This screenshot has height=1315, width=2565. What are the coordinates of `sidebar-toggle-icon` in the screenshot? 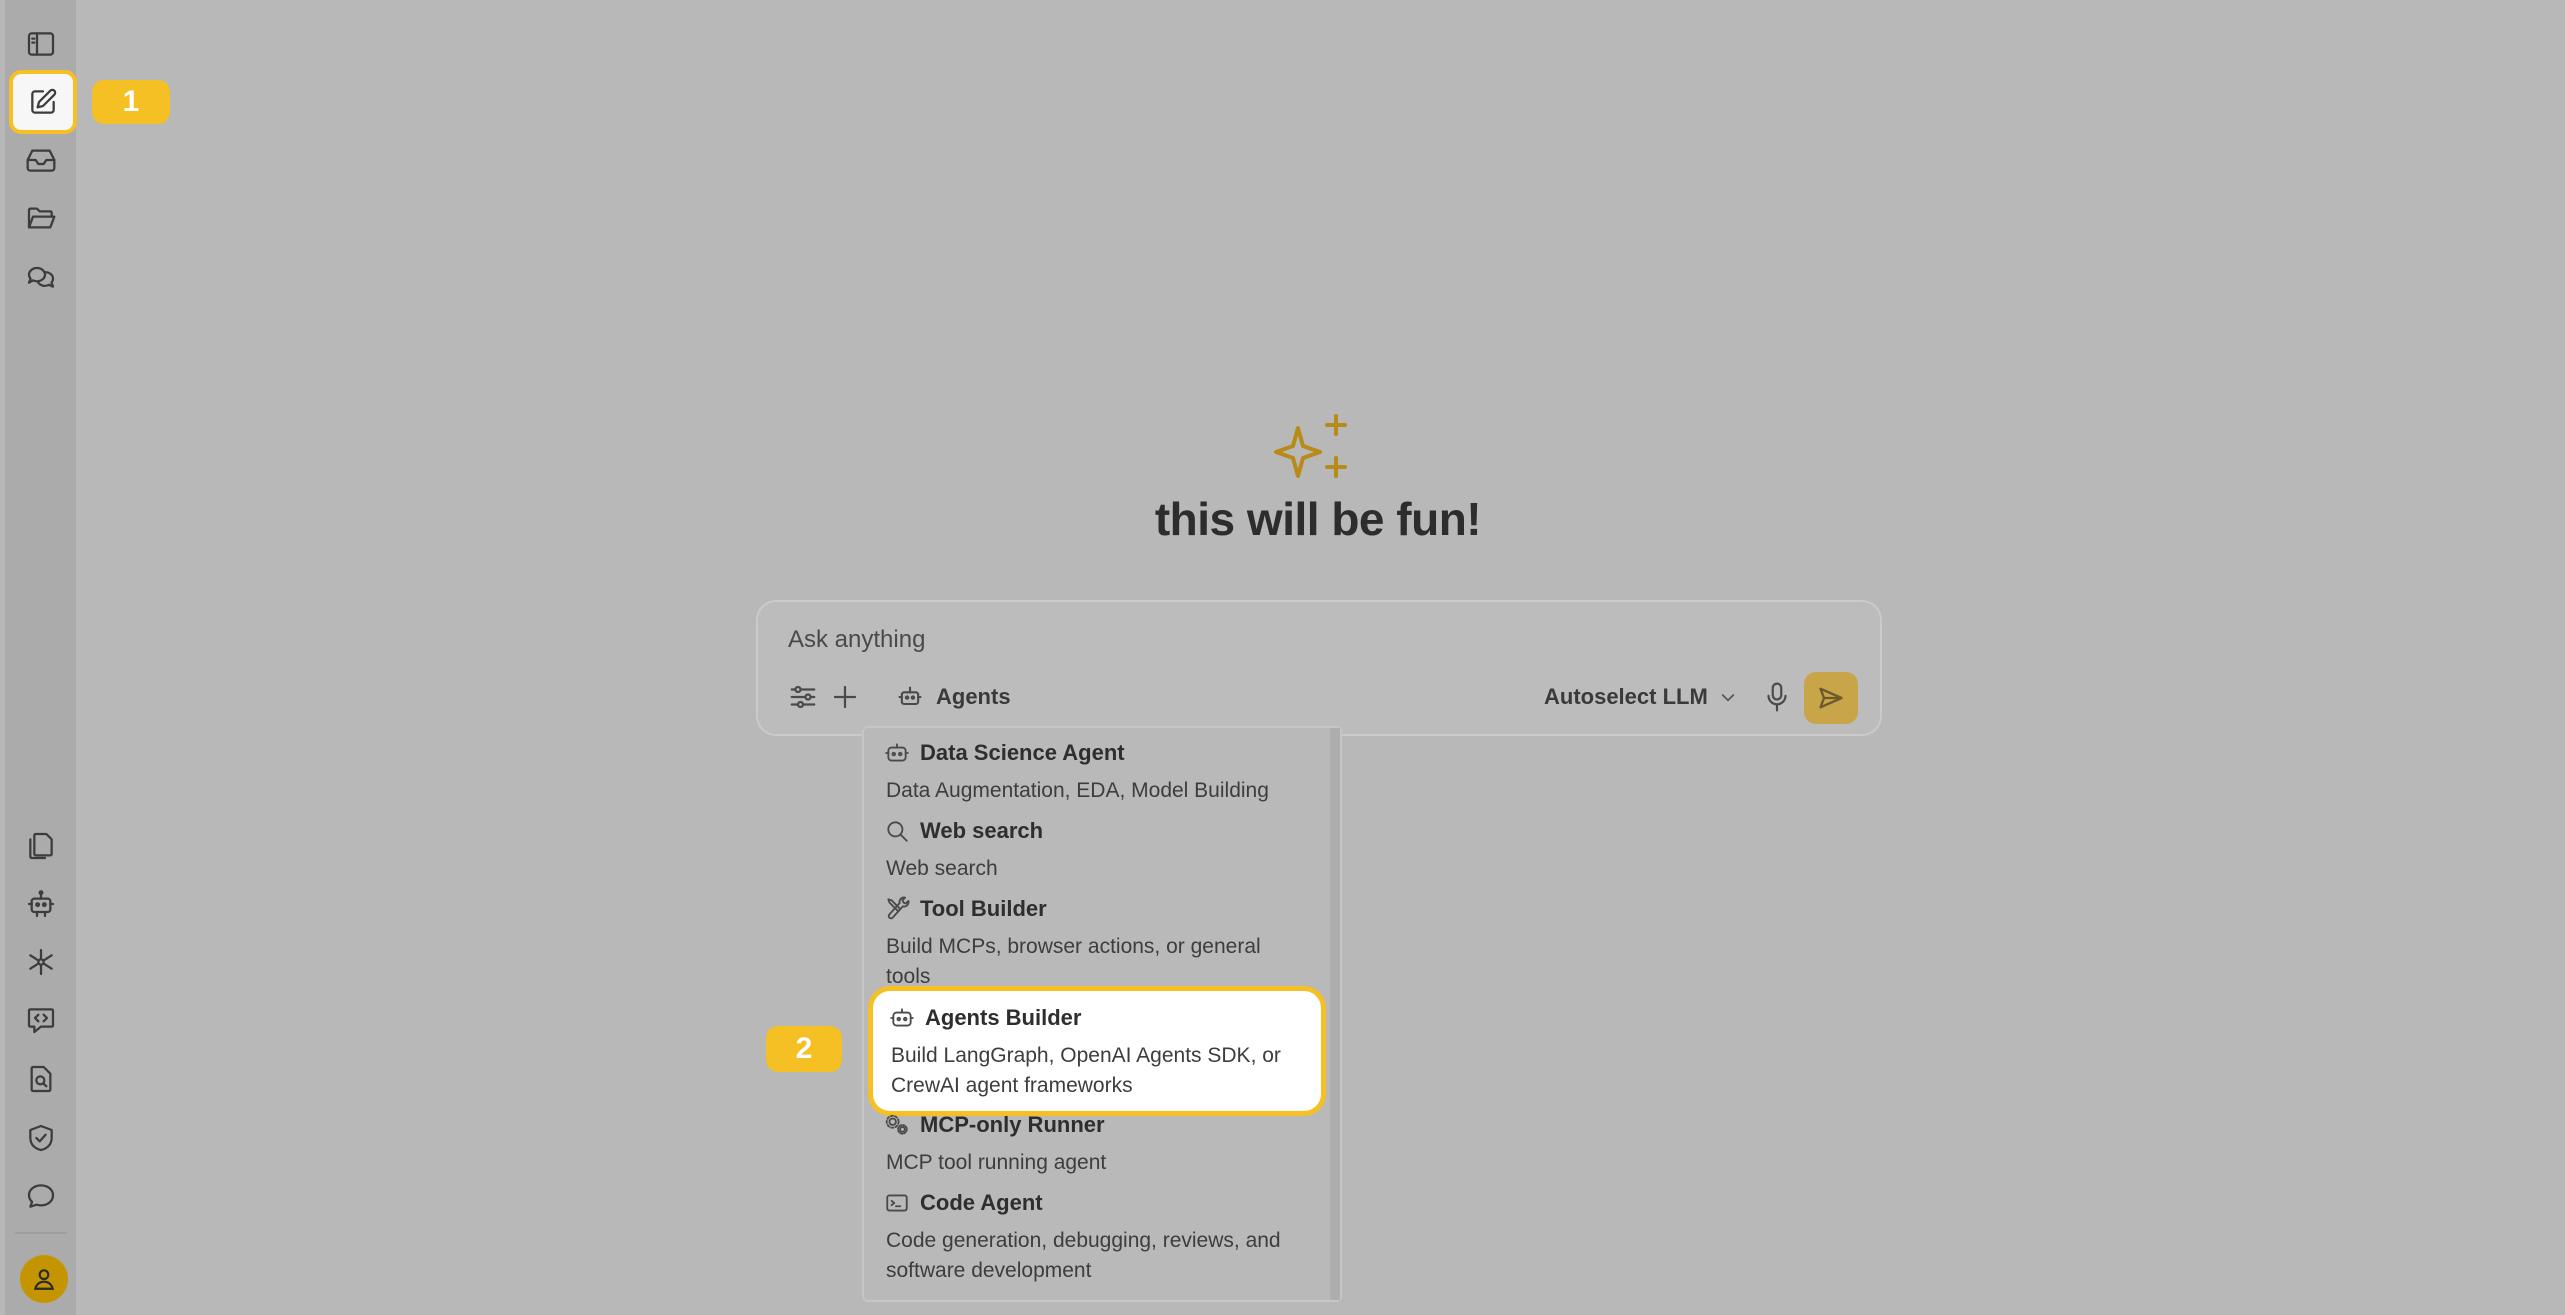 It's located at (41, 44).